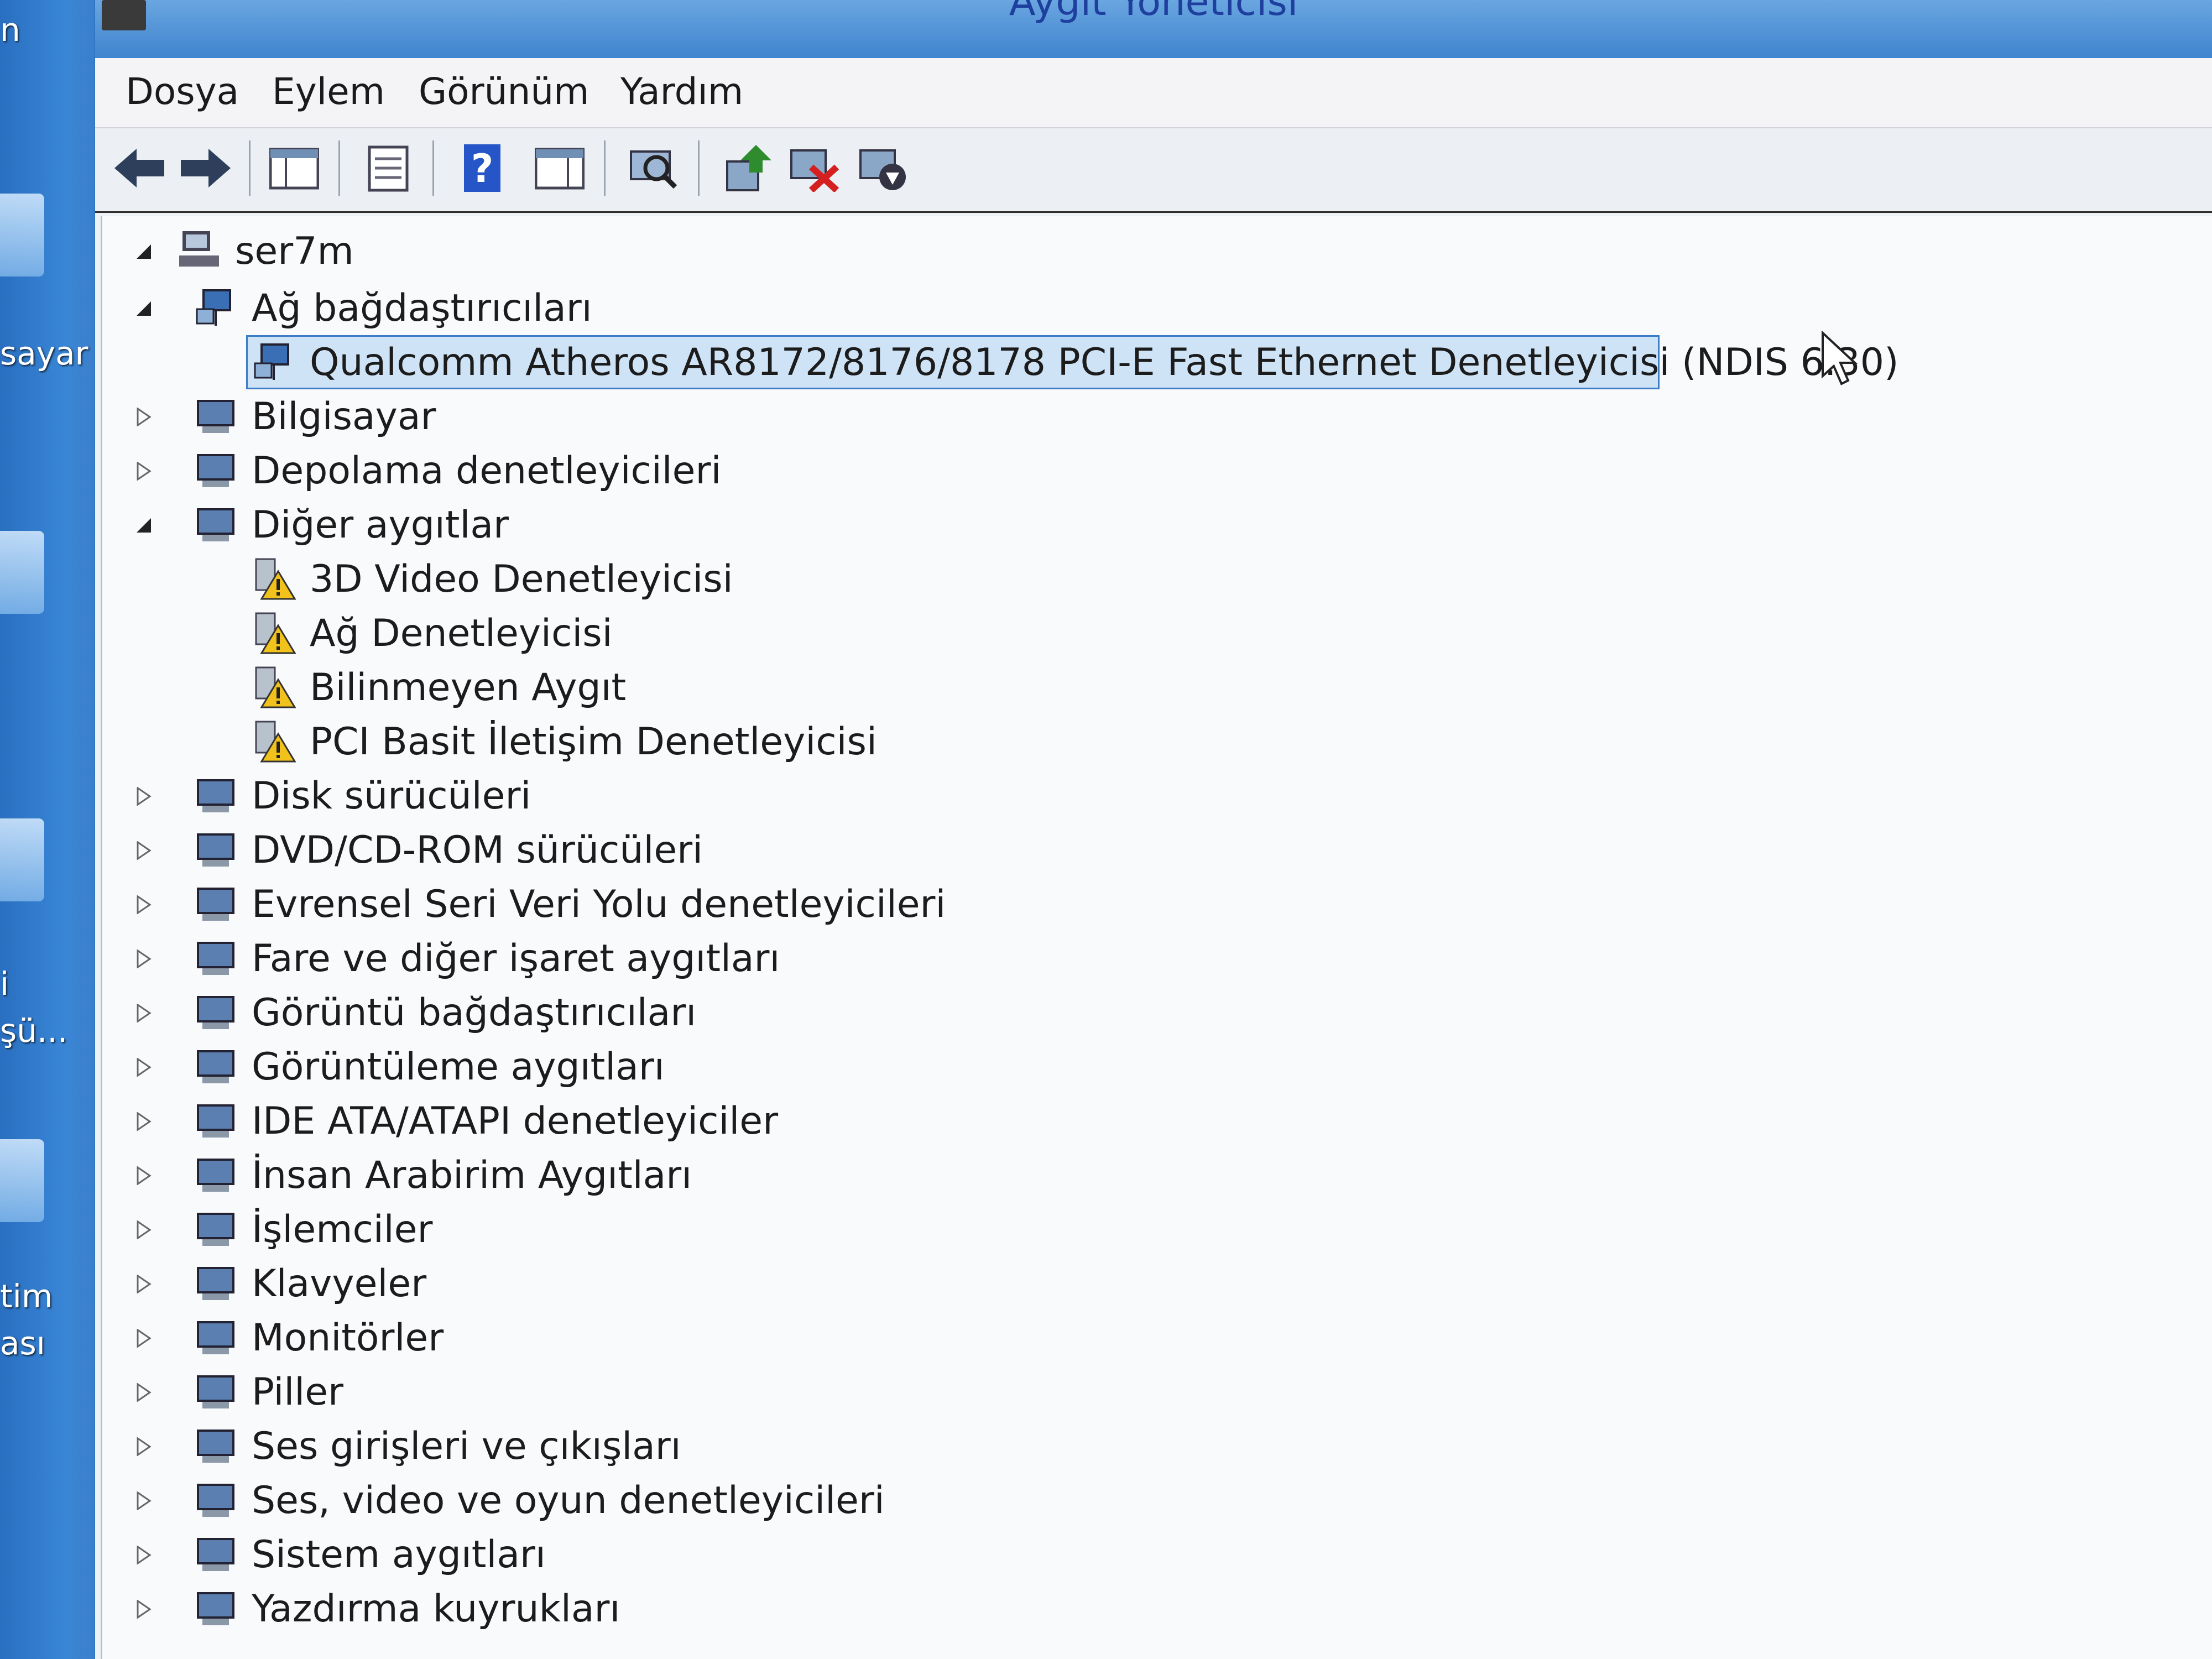 Image resolution: width=2212 pixels, height=1659 pixels. What do you see at coordinates (183, 92) in the screenshot?
I see `menu-dosya: Dosya` at bounding box center [183, 92].